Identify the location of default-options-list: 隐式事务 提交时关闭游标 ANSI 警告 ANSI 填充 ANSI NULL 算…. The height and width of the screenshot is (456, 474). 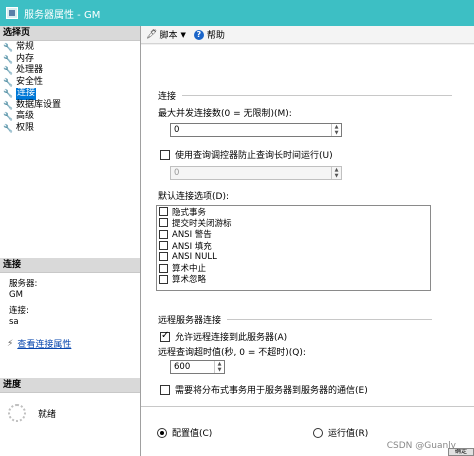
(293, 248).